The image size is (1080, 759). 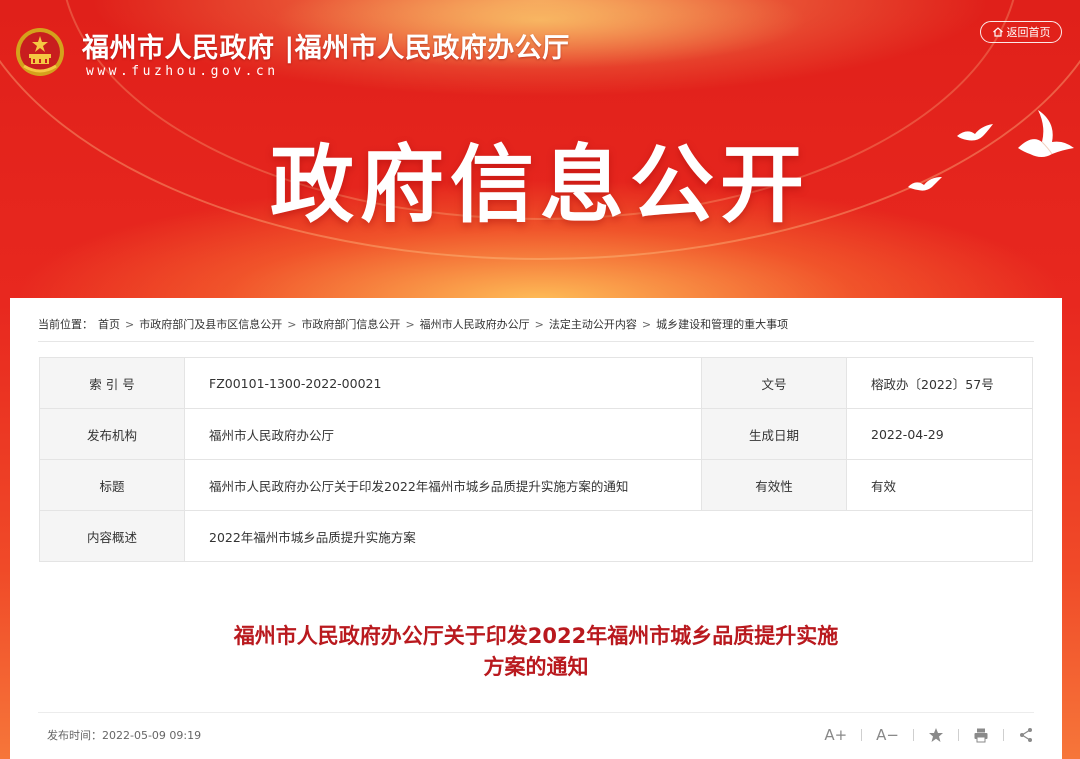 I want to click on publish-time: 发布时间：2022-05-09 09:19, so click(x=124, y=735).